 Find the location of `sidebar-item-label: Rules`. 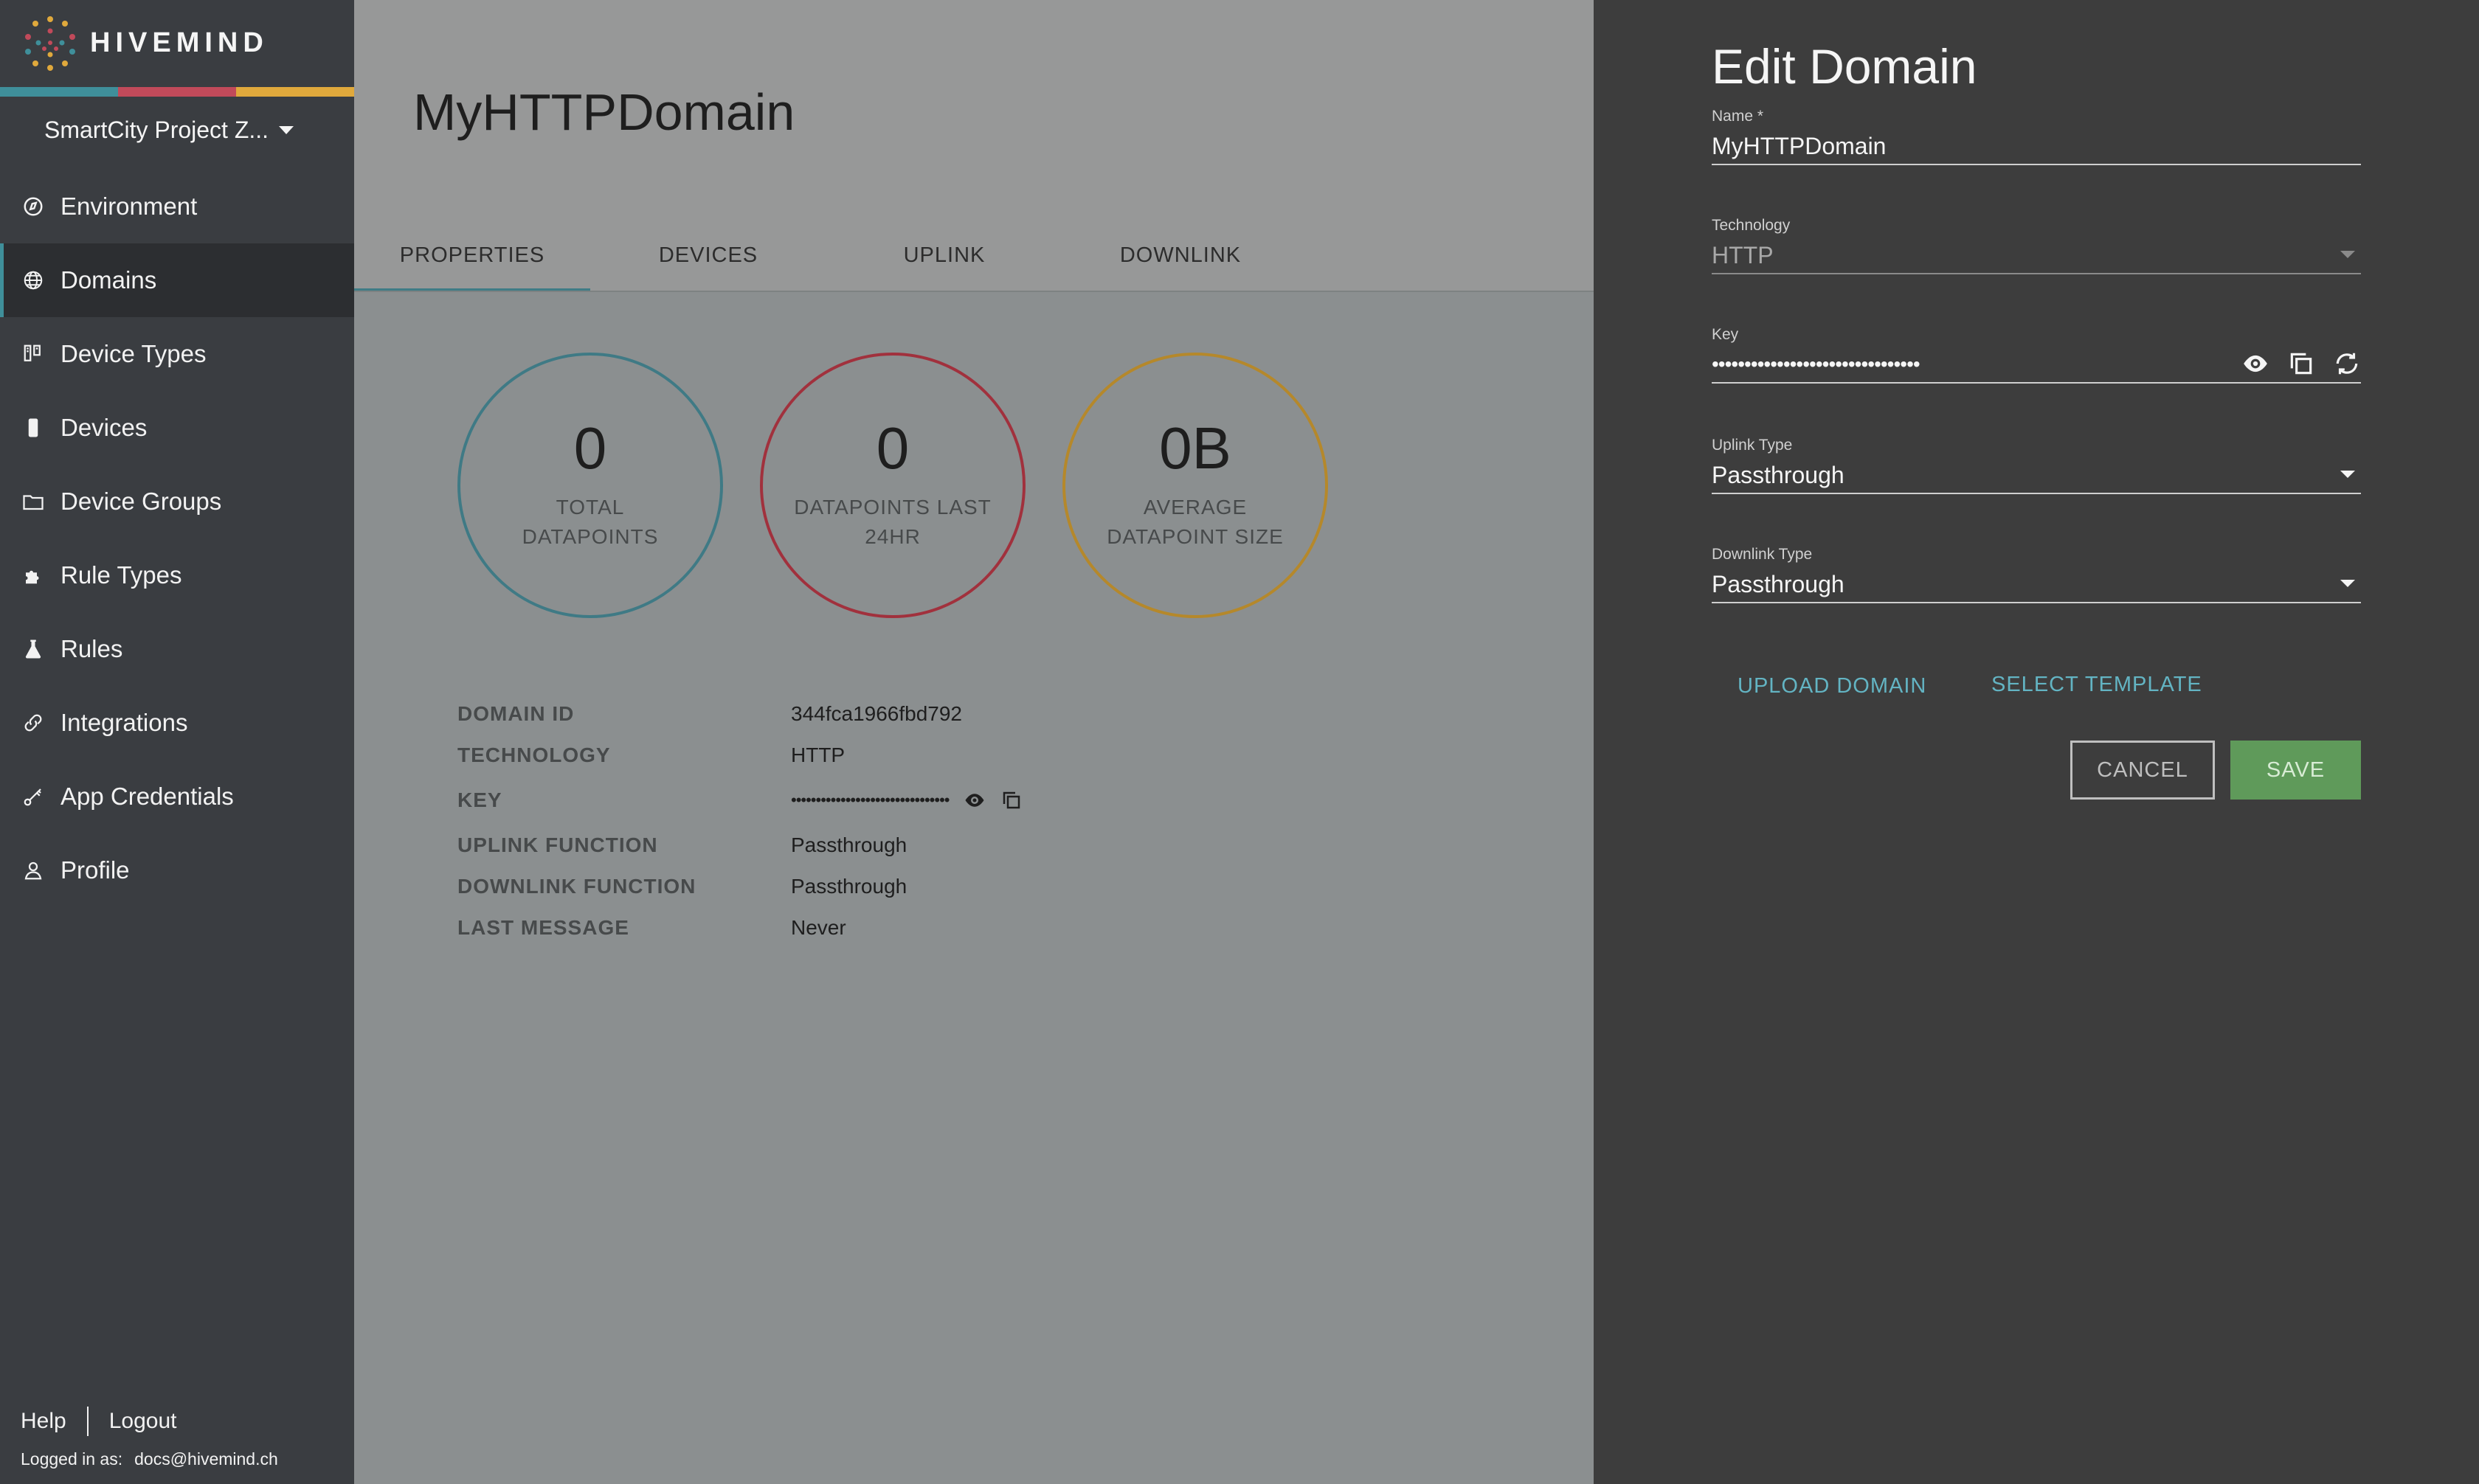

sidebar-item-label: Rules is located at coordinates (92, 648).